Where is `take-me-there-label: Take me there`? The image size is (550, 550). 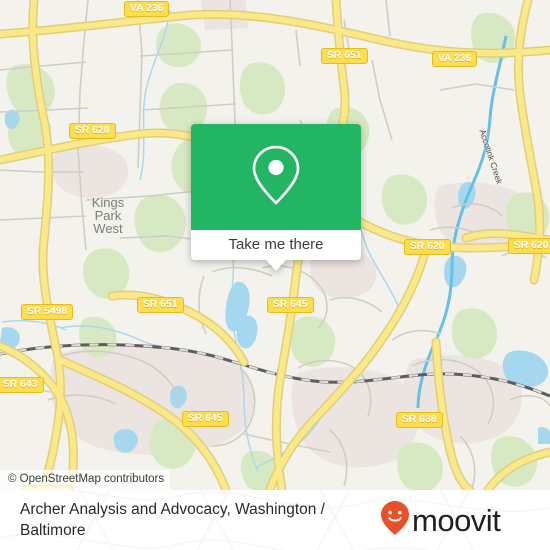 take-me-there-label: Take me there is located at coordinates (276, 244).